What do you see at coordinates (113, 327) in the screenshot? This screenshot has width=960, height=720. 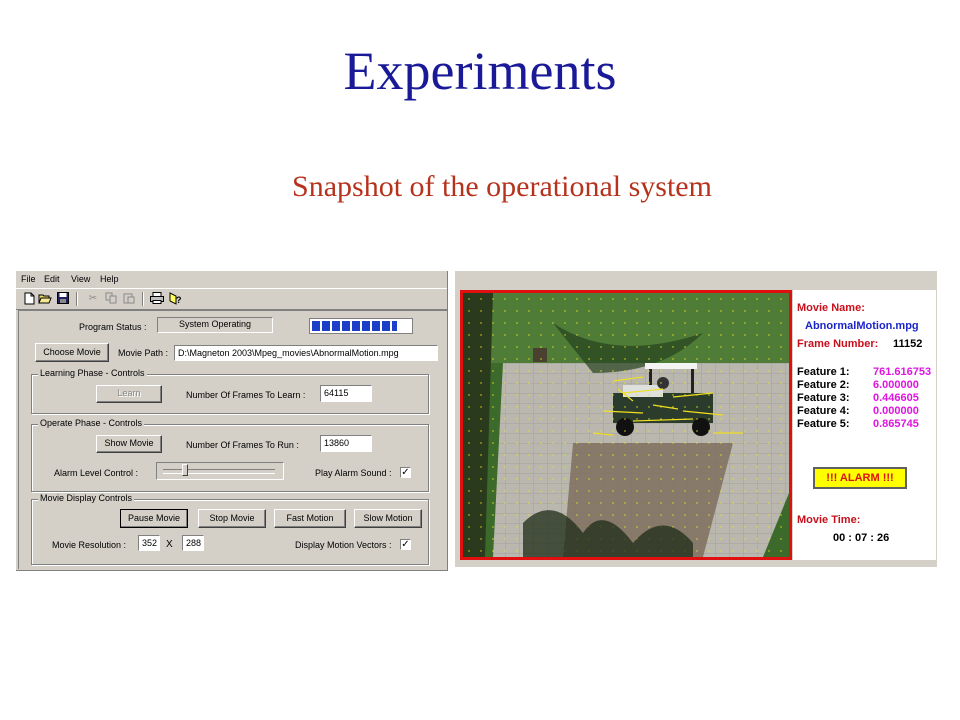 I see `program-status-label: Program Status :` at bounding box center [113, 327].